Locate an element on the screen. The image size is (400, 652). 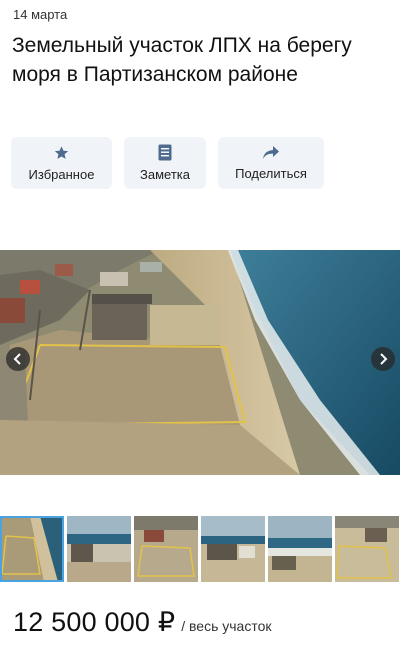
chevron-left-icon is located at coordinates (17, 359).